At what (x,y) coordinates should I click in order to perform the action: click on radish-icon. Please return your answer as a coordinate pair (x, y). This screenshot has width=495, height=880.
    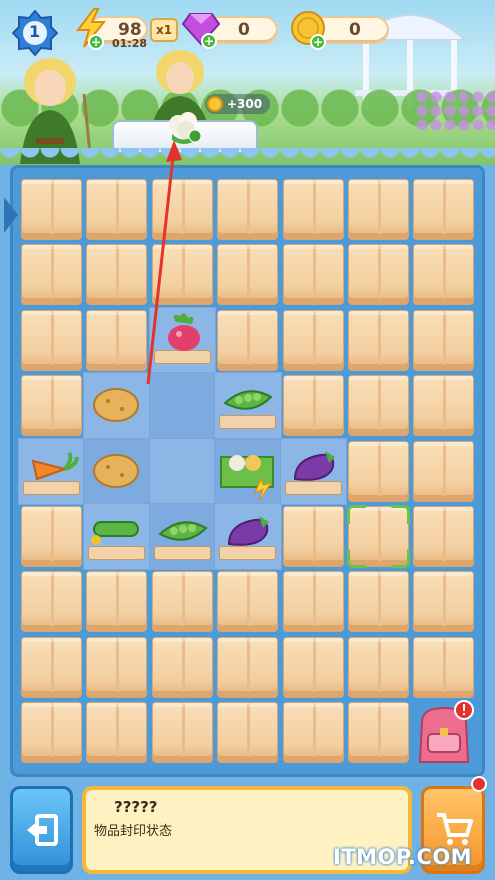
    Looking at the image, I should click on (182, 340).